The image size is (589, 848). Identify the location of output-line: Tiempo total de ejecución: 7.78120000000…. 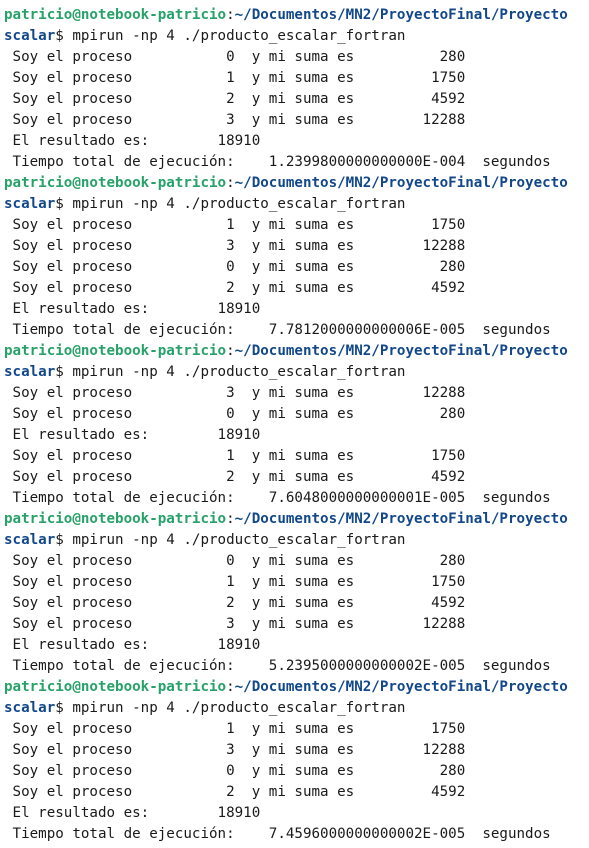
(277, 330).